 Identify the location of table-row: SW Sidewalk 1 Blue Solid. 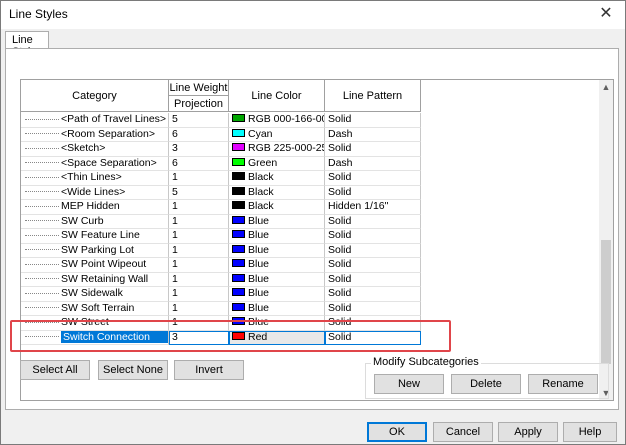
(221, 294).